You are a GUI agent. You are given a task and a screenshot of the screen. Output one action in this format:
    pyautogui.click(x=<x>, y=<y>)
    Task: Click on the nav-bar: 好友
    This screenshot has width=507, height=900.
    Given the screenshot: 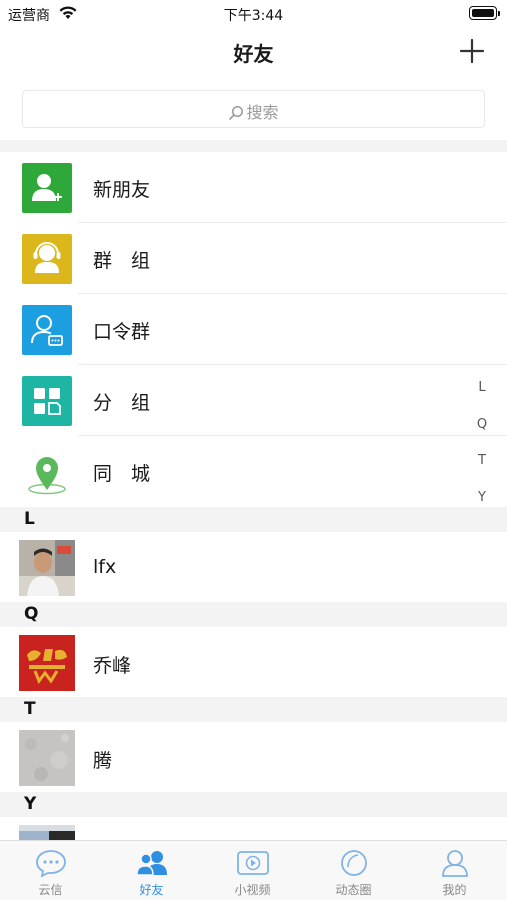 What is the action you would take?
    pyautogui.click(x=253, y=53)
    